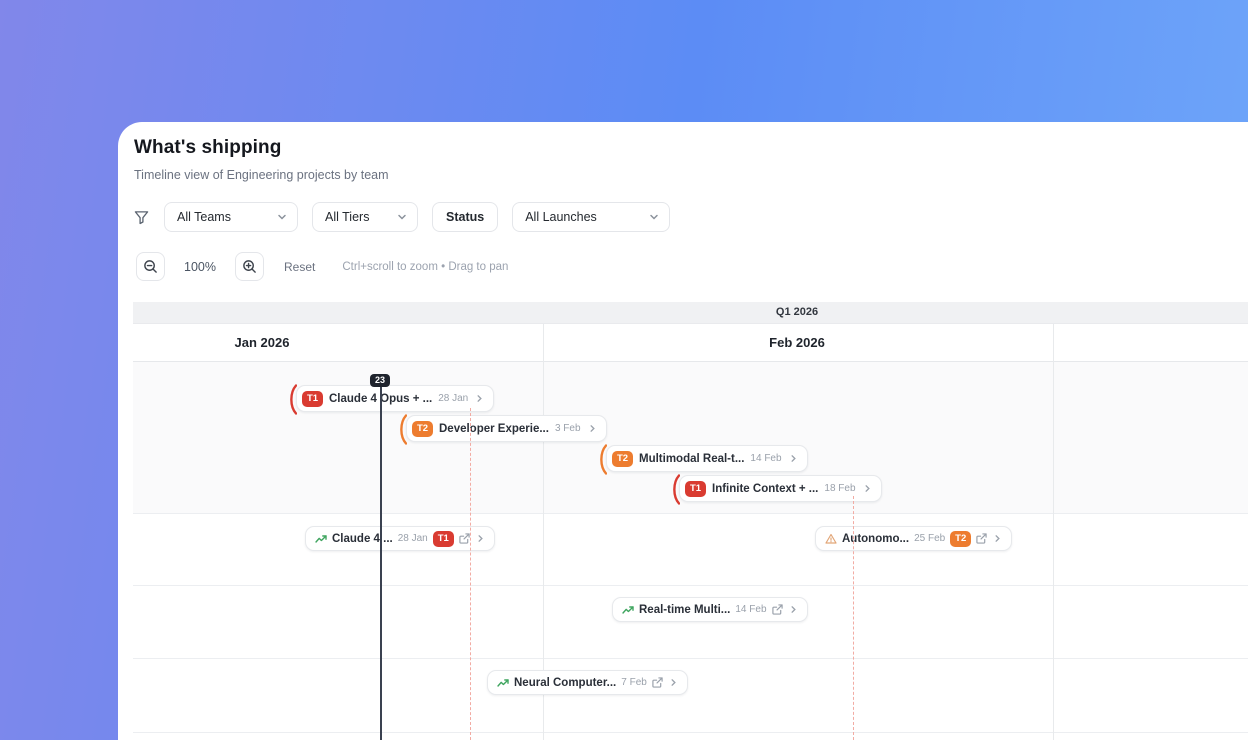 The height and width of the screenshot is (740, 1248). I want to click on launches-filter-dropdown: All Launches, so click(591, 217).